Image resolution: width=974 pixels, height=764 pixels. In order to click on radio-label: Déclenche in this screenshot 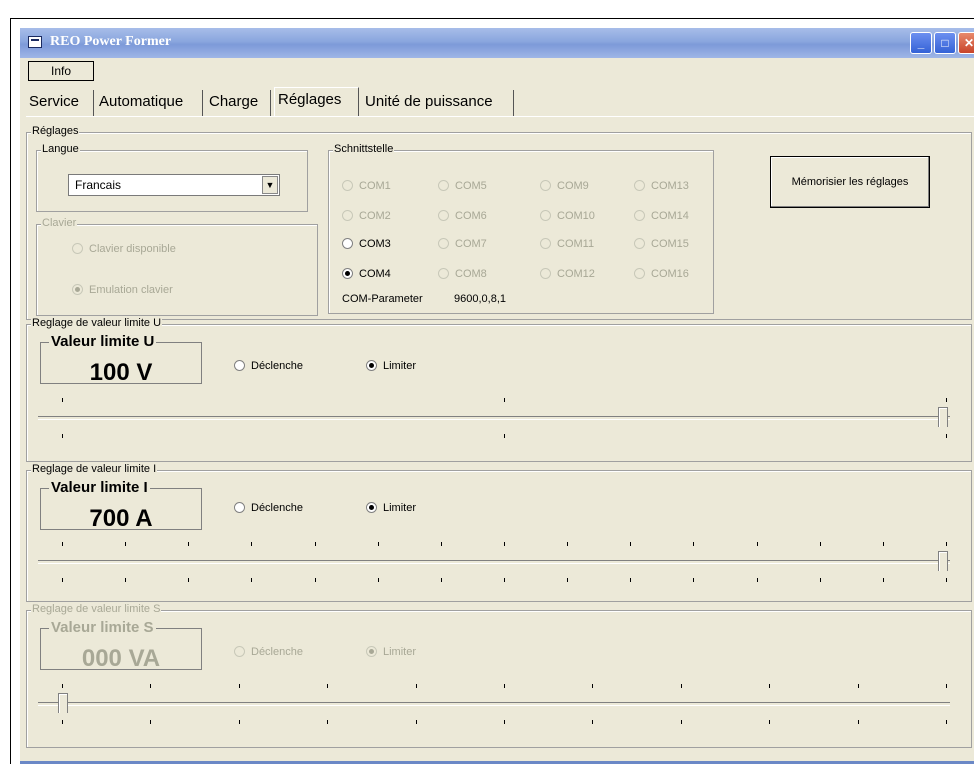, I will do `click(277, 366)`.